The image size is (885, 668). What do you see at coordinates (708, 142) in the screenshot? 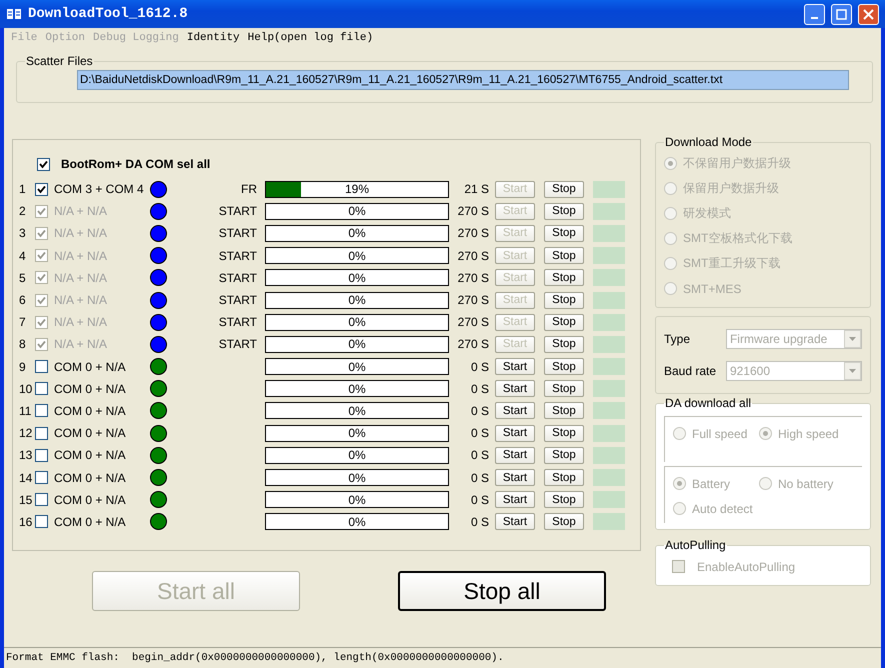
I see `group-title: Download Mode` at bounding box center [708, 142].